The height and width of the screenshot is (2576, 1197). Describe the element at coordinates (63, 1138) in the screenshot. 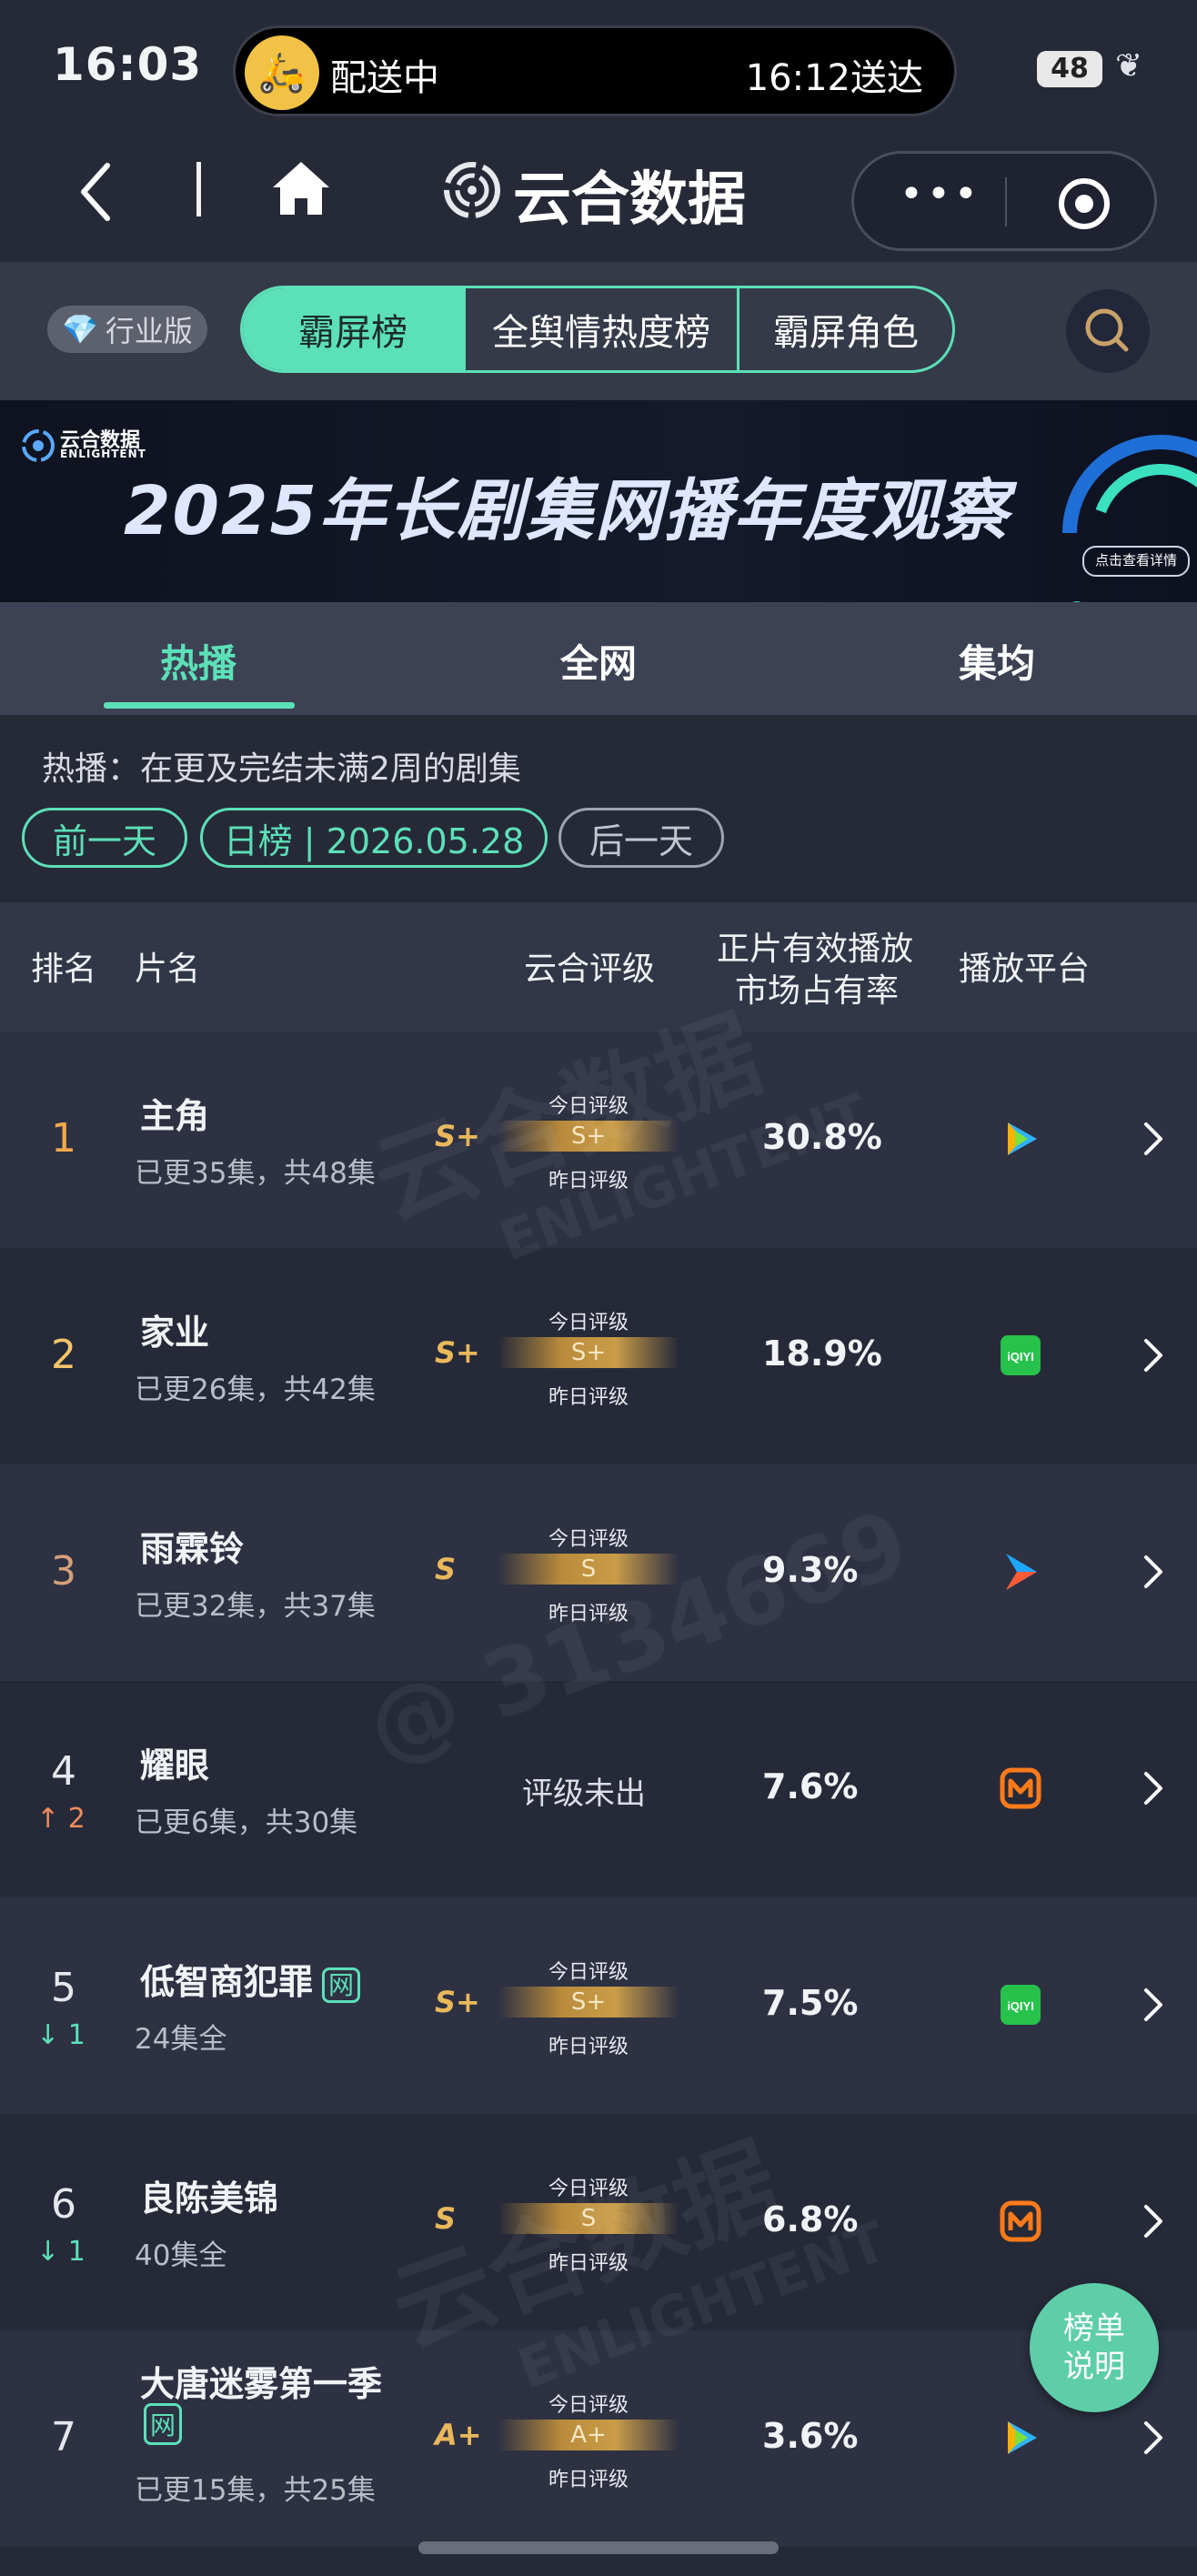

I see `rank-number: 1` at that location.